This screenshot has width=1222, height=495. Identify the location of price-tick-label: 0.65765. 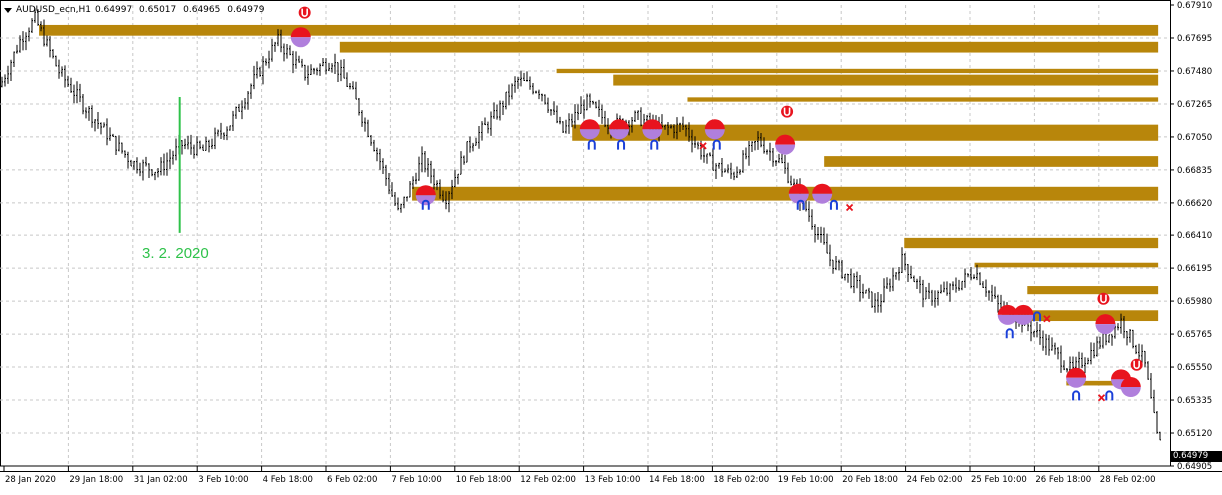
(1194, 335).